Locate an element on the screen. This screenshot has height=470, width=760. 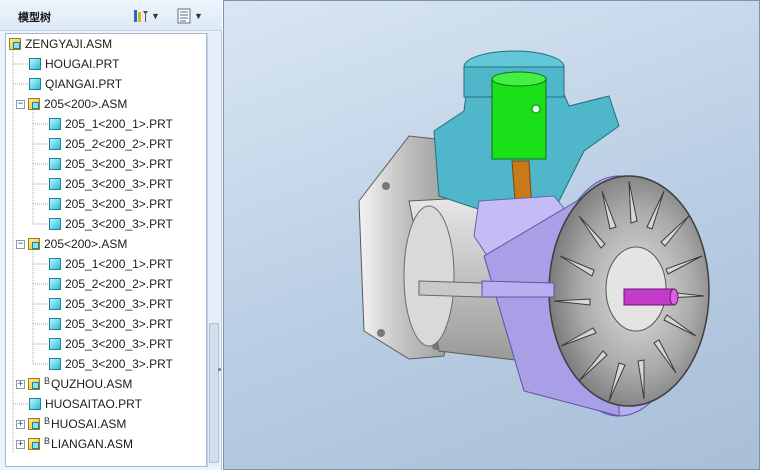
scrollbar-thumb is located at coordinates (214, 393).